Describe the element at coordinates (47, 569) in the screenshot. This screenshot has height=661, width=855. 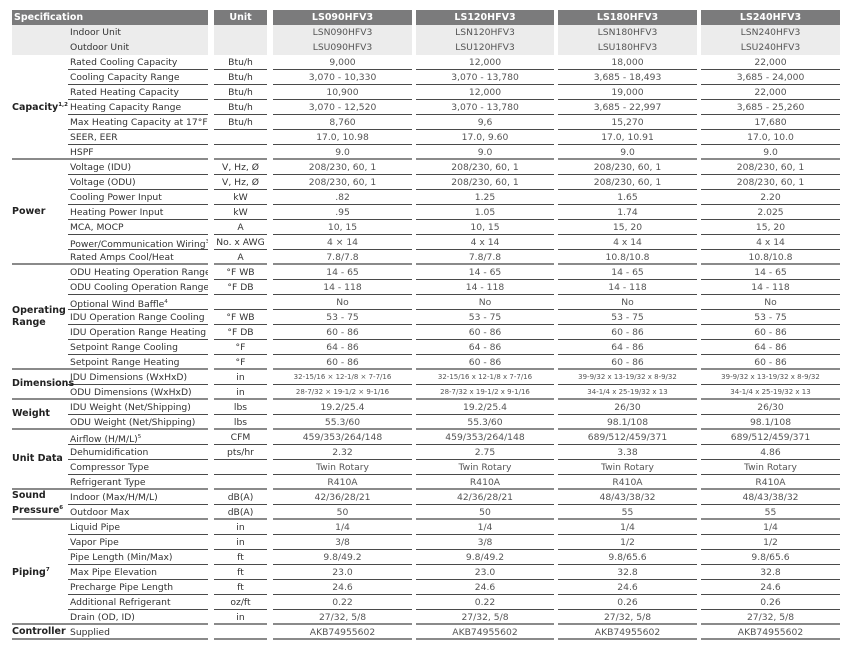
I see `footnote-marker: 7` at that location.